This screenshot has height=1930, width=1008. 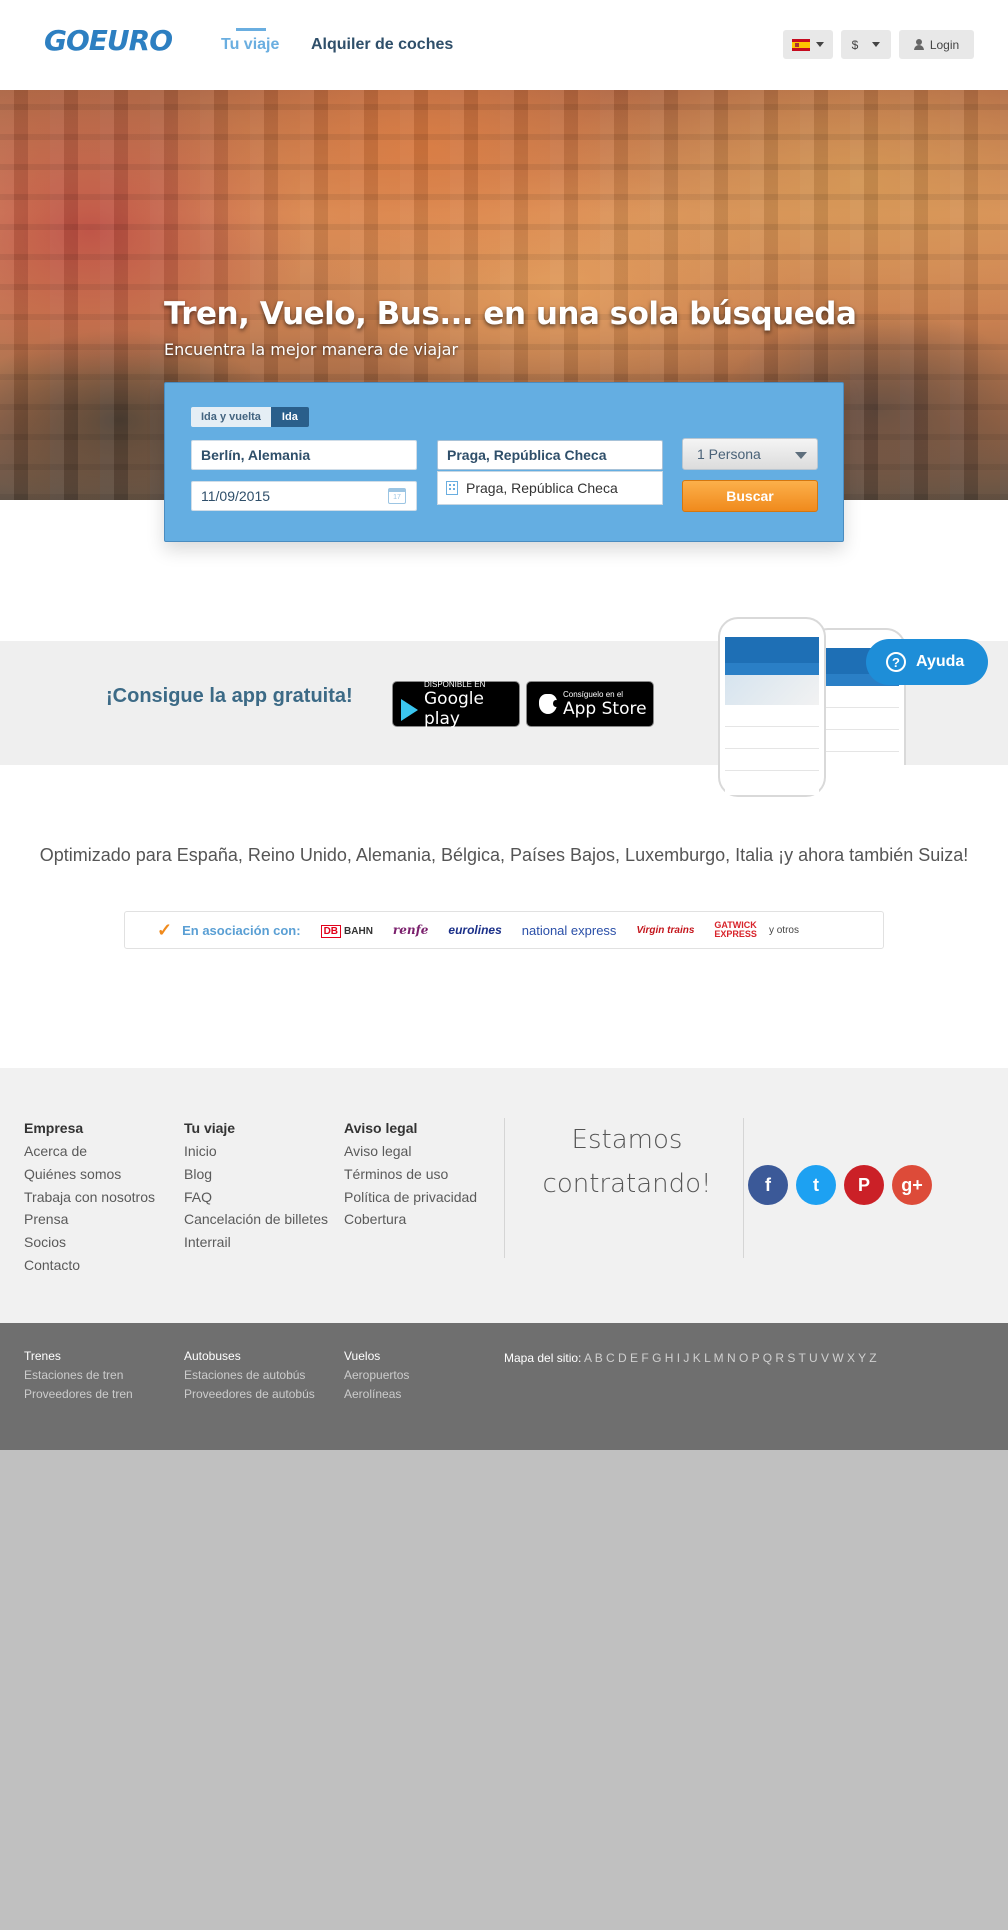 What do you see at coordinates (475, 930) in the screenshot?
I see `eurolines-logo: eurolines` at bounding box center [475, 930].